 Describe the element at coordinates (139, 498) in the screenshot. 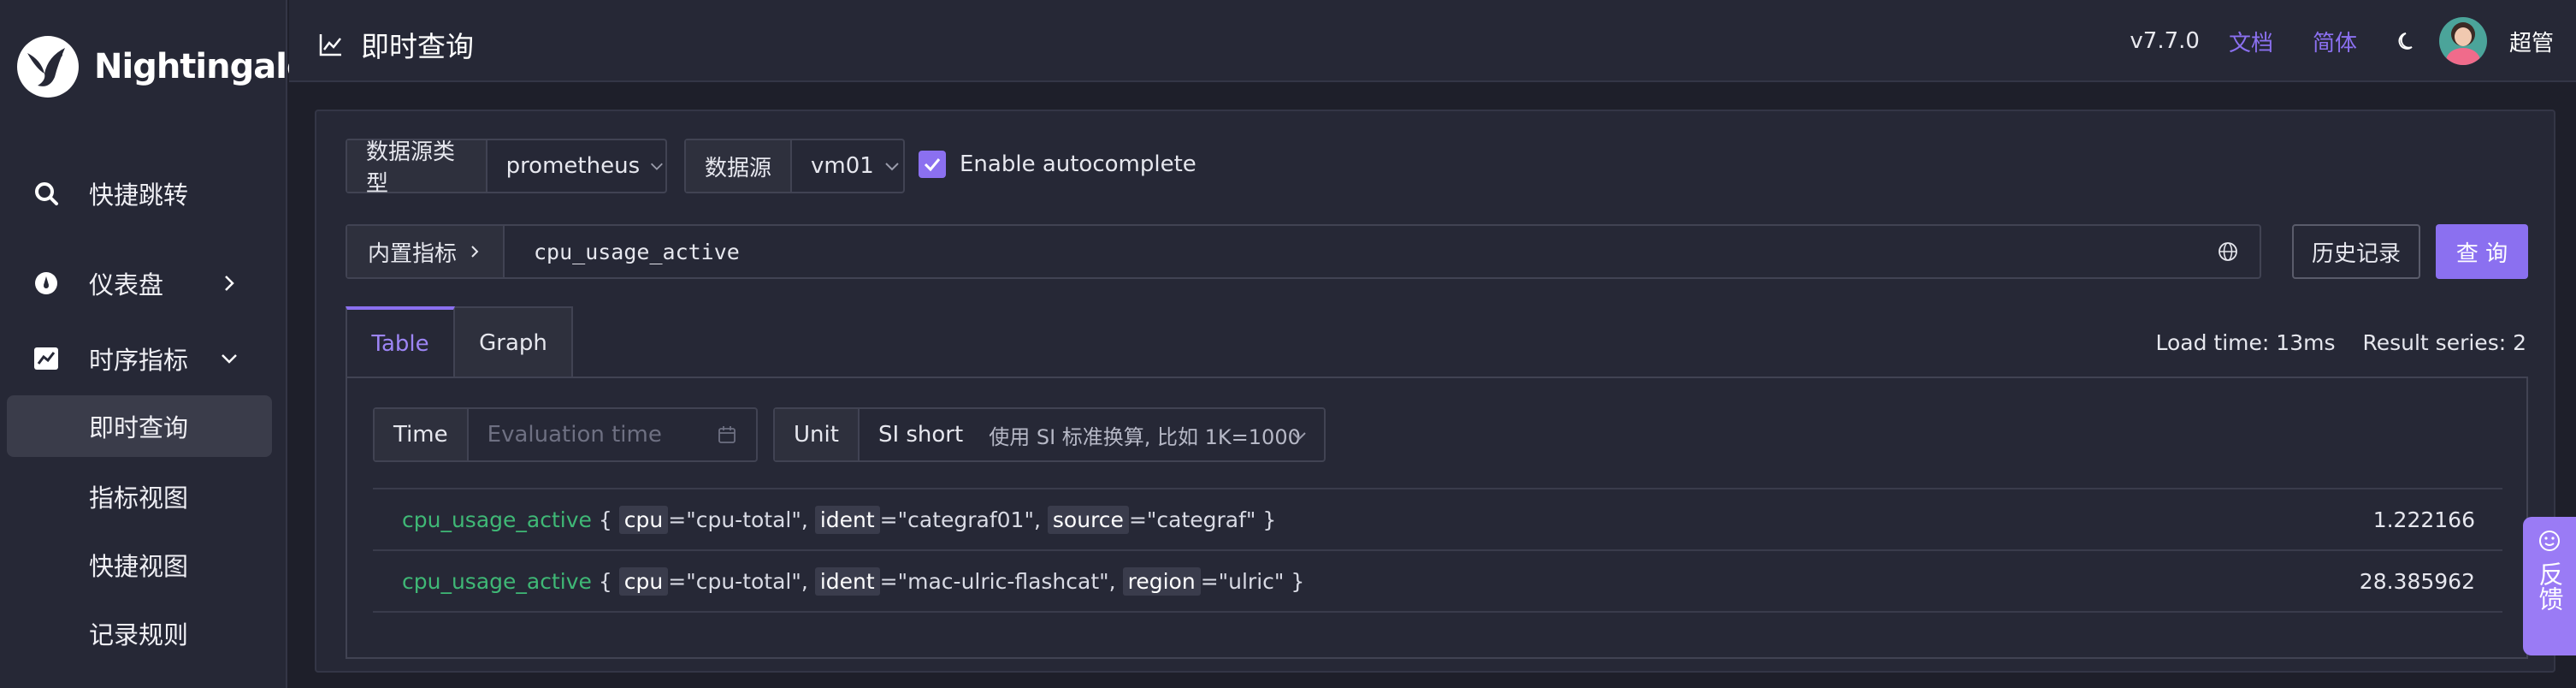

I see `sidebar-item-label: 指标视图` at that location.